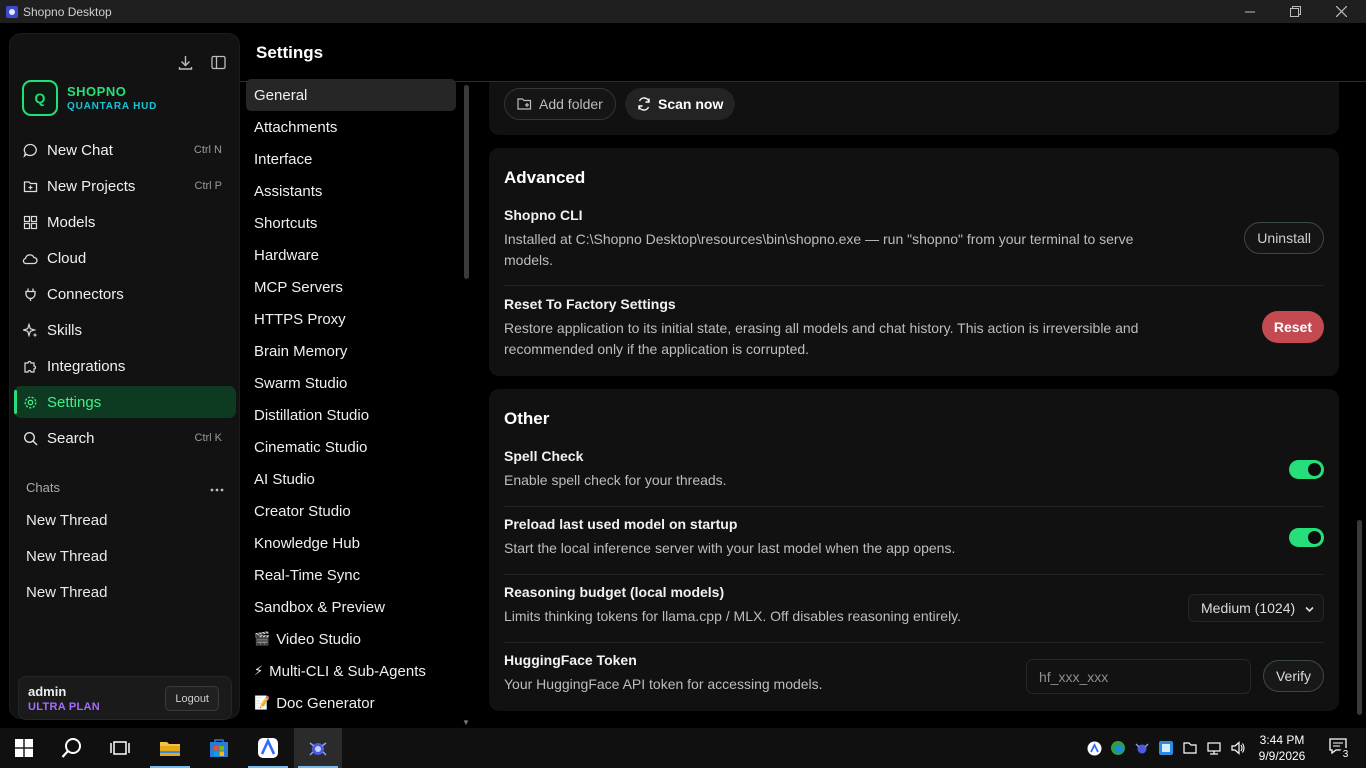  I want to click on download-icon, so click(185, 62).